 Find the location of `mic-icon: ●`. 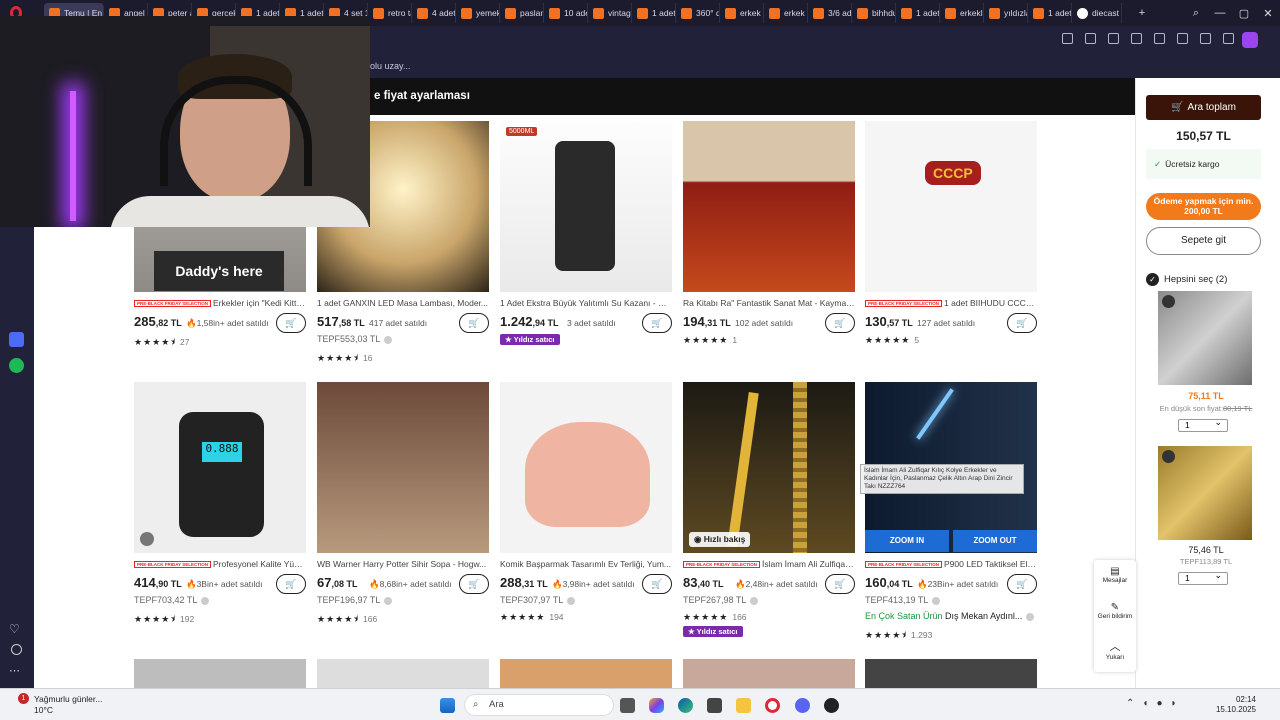

mic-icon: ● is located at coordinates (1163, 703).